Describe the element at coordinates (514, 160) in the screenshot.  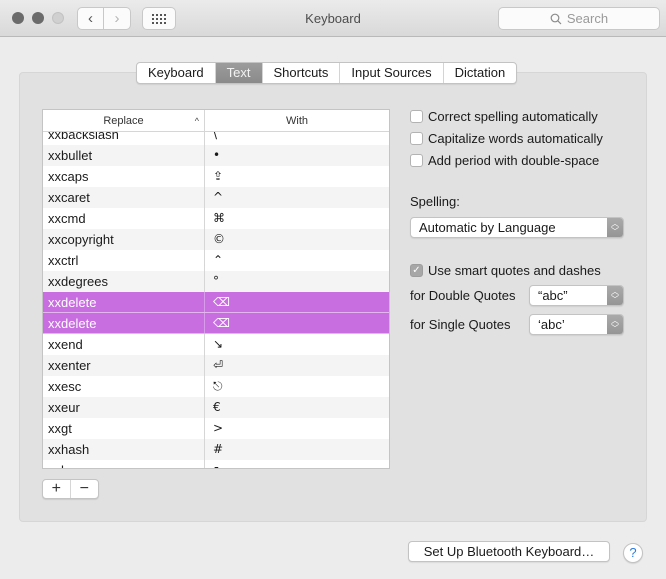
I see `add-period-label: Add period with double-space` at that location.